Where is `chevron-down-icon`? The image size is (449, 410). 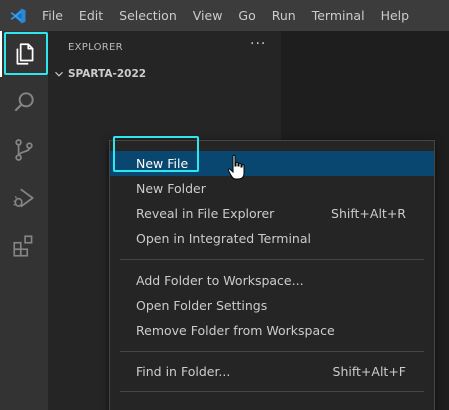 chevron-down-icon is located at coordinates (59, 74).